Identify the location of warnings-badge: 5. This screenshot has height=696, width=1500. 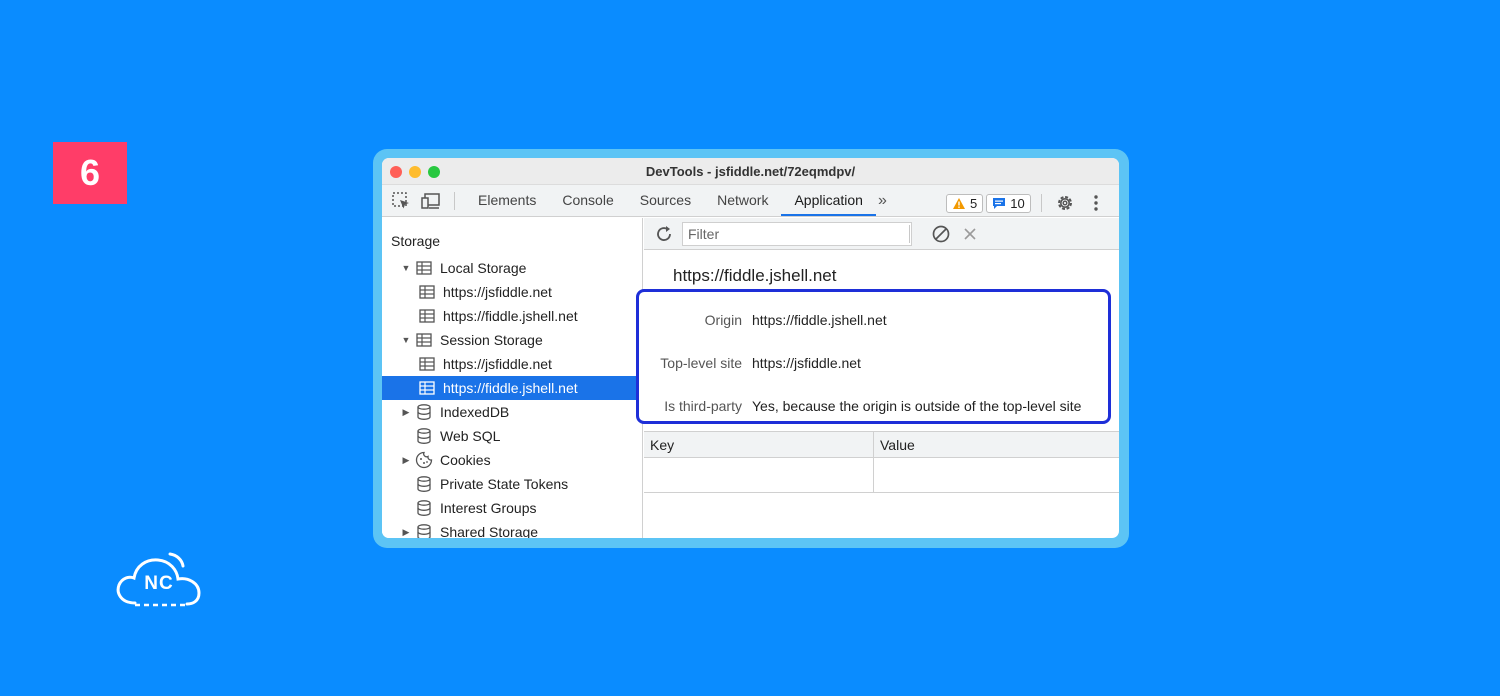
(965, 203).